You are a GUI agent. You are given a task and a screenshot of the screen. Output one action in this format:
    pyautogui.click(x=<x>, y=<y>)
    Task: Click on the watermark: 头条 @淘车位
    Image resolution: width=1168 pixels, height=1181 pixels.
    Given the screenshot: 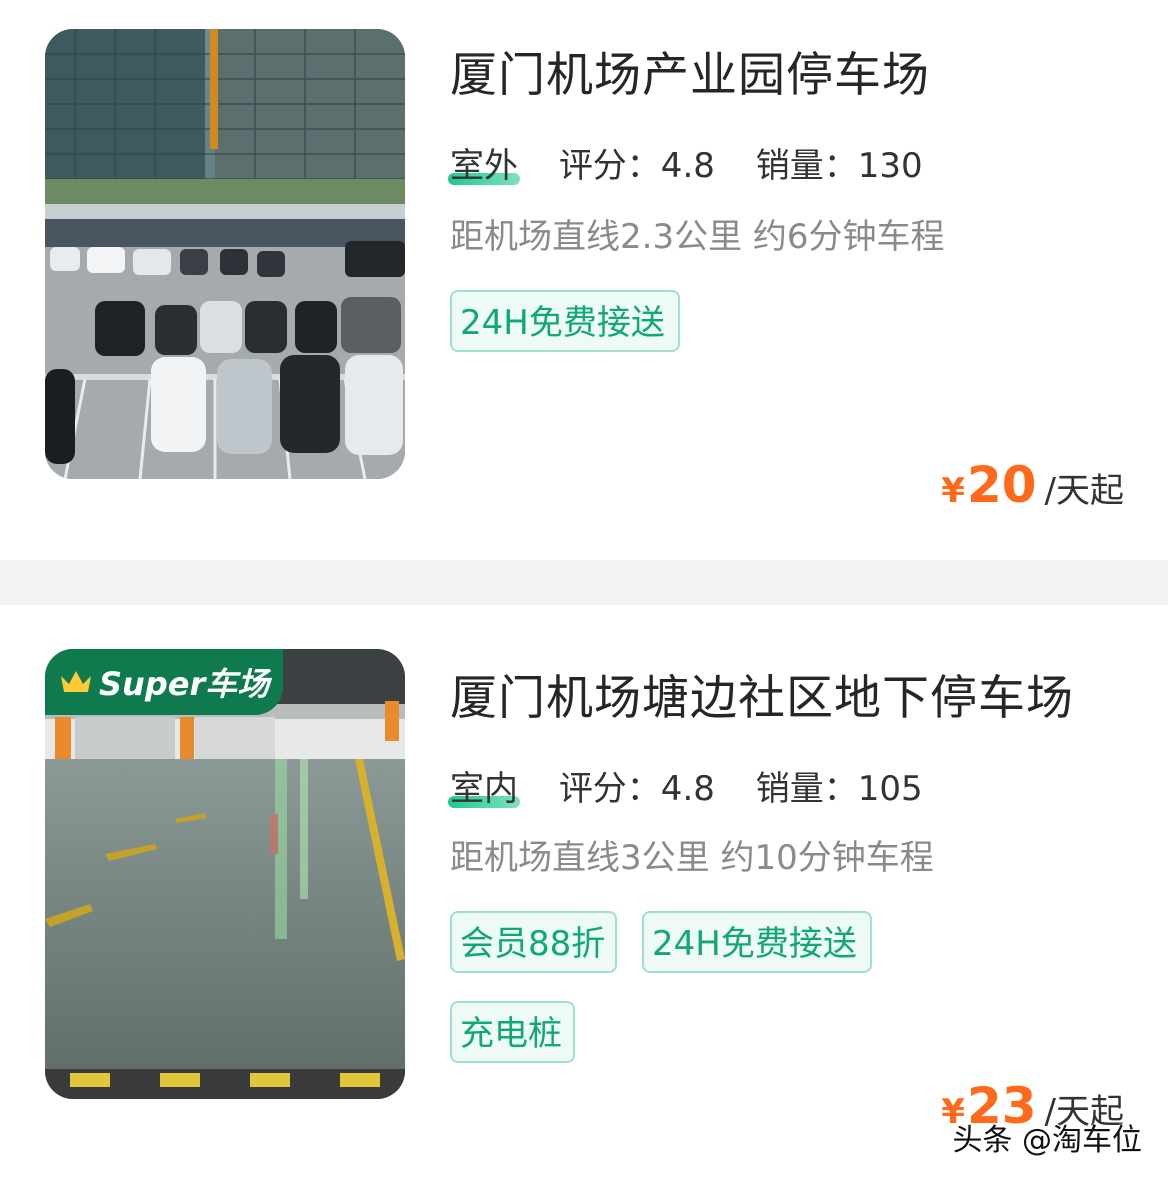 What is the action you would take?
    pyautogui.click(x=1047, y=1140)
    